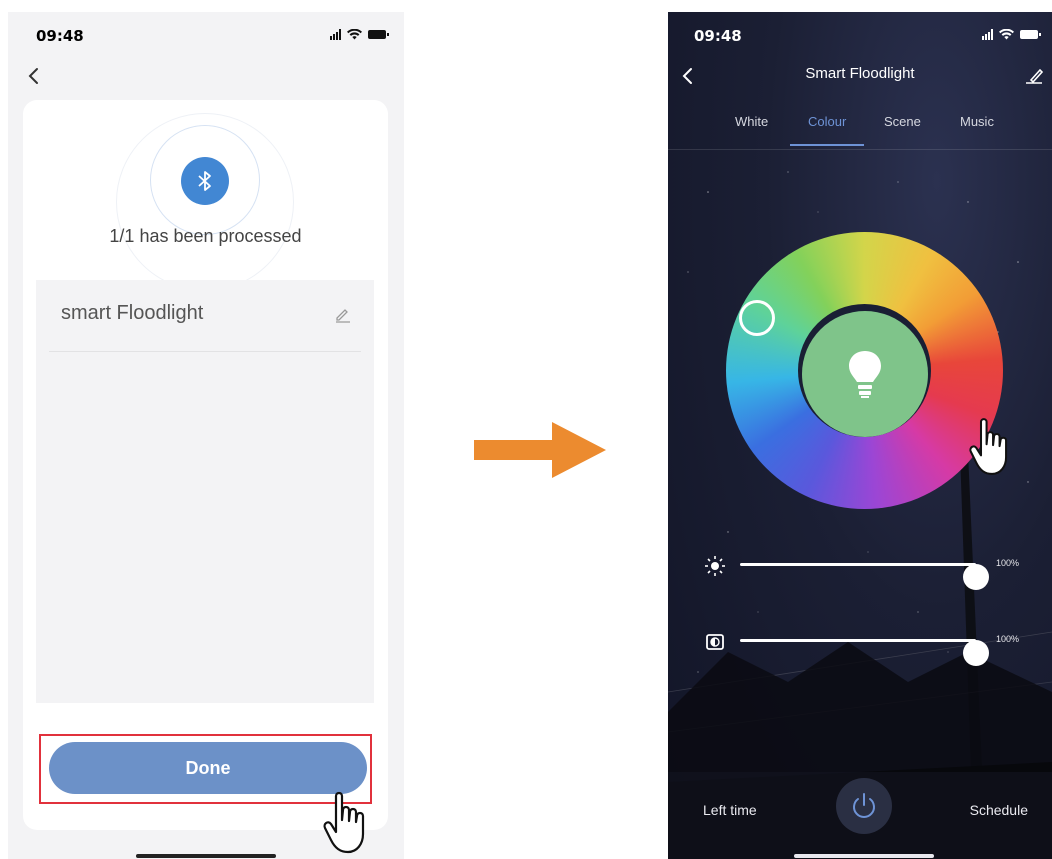 The height and width of the screenshot is (859, 1052). What do you see at coordinates (132, 313) in the screenshot?
I see `device-name: smart Floodlight` at bounding box center [132, 313].